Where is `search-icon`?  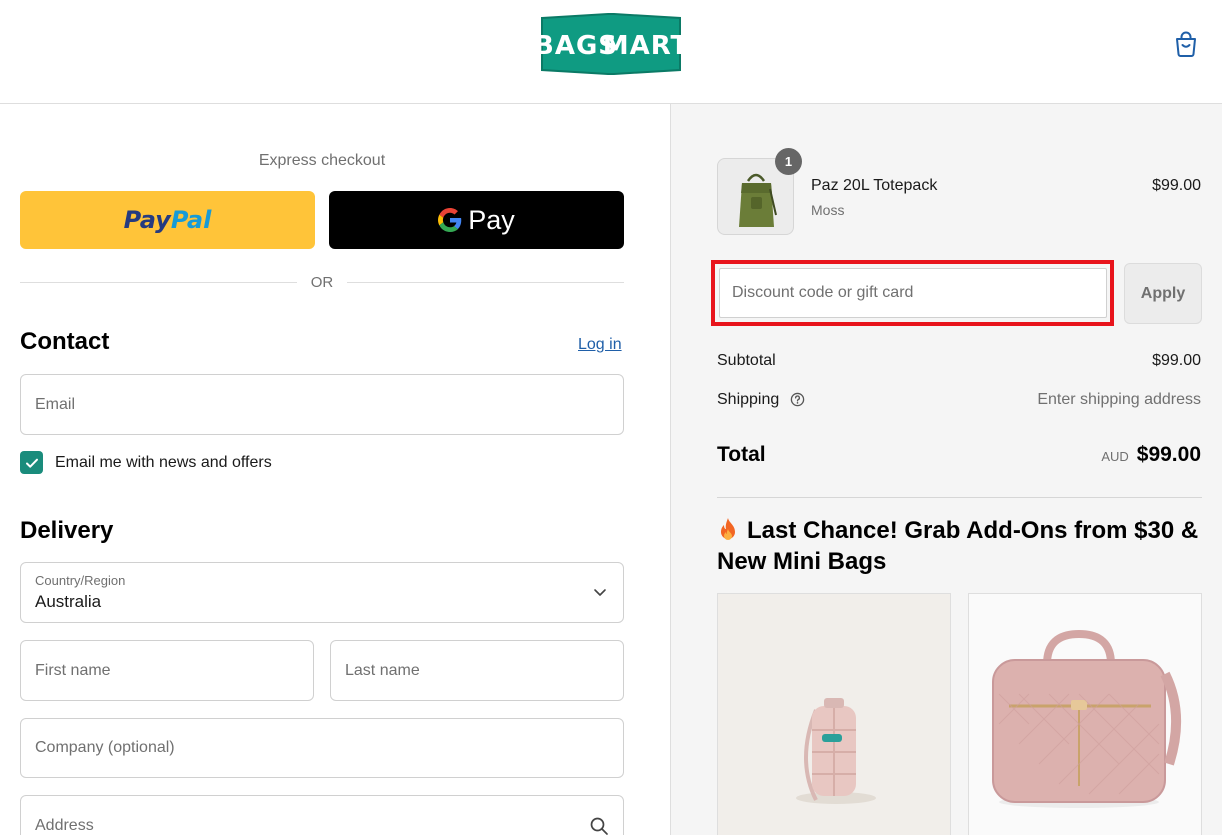
search-icon is located at coordinates (599, 826).